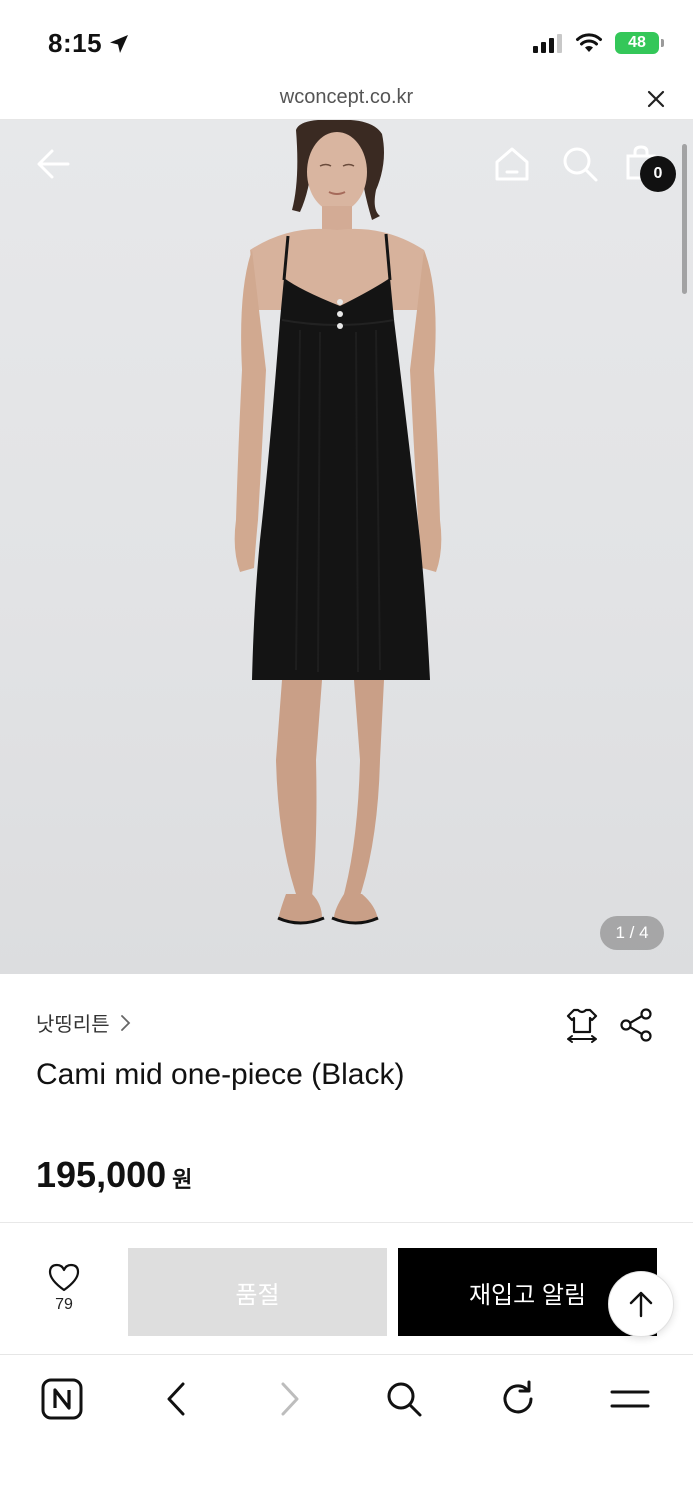 This screenshot has height=1500, width=693. I want to click on scroll-top-button, so click(641, 1304).